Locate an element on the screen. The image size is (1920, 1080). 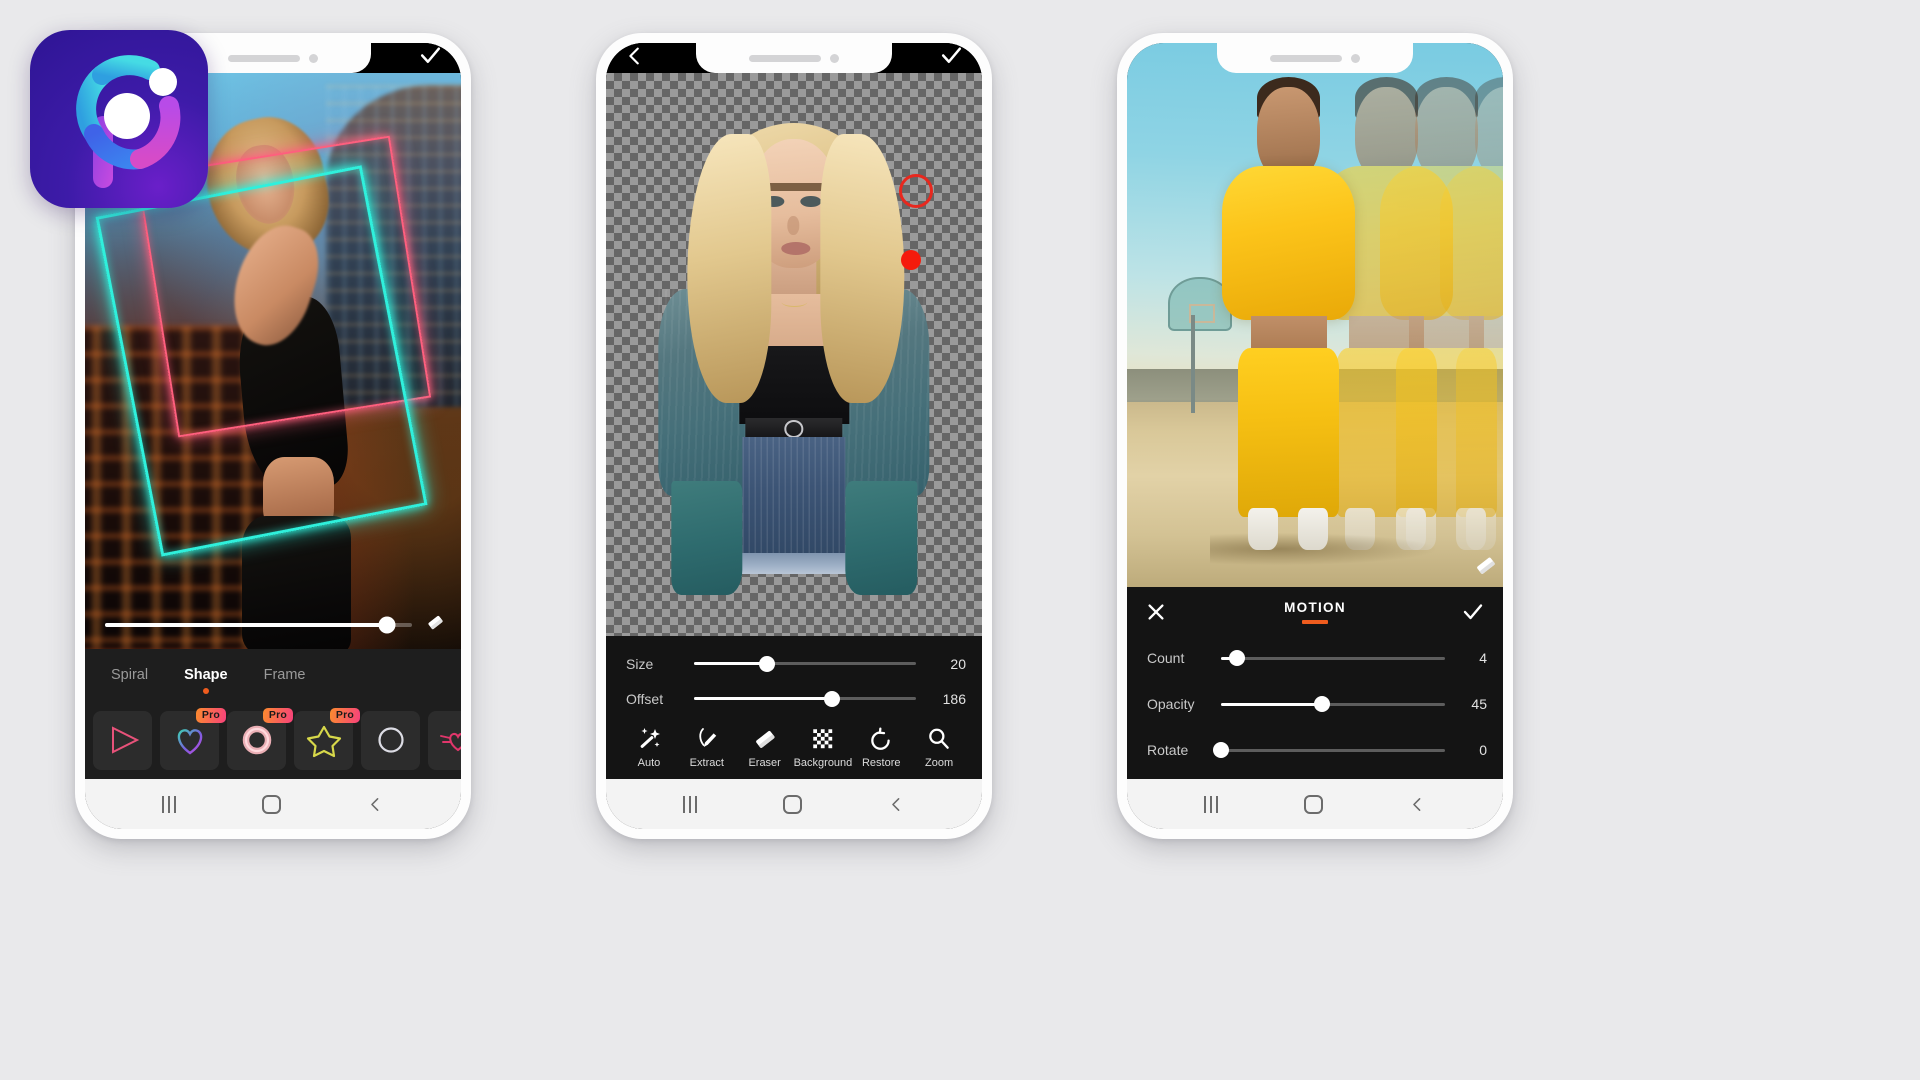
motion-settings-panel: MOTION Count 4 Opacity 45 Rotate 0 is located at coordinates (1315, 683).